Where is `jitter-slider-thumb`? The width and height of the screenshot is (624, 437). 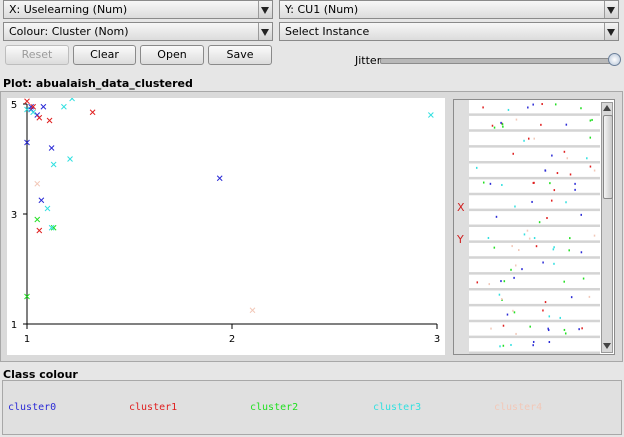
jitter-slider-thumb is located at coordinates (614, 59).